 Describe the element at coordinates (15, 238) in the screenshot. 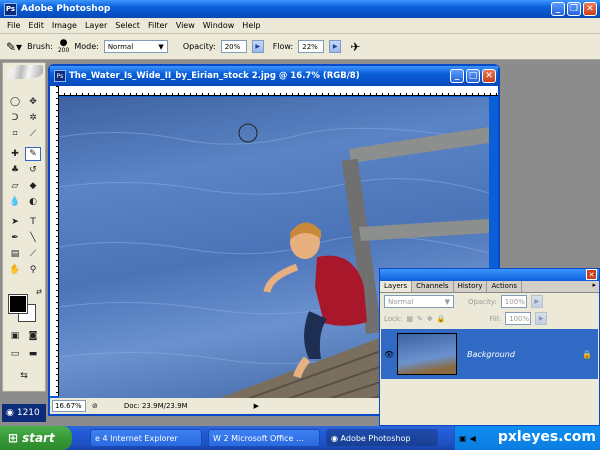

I see `pen-icon: ✒` at that location.